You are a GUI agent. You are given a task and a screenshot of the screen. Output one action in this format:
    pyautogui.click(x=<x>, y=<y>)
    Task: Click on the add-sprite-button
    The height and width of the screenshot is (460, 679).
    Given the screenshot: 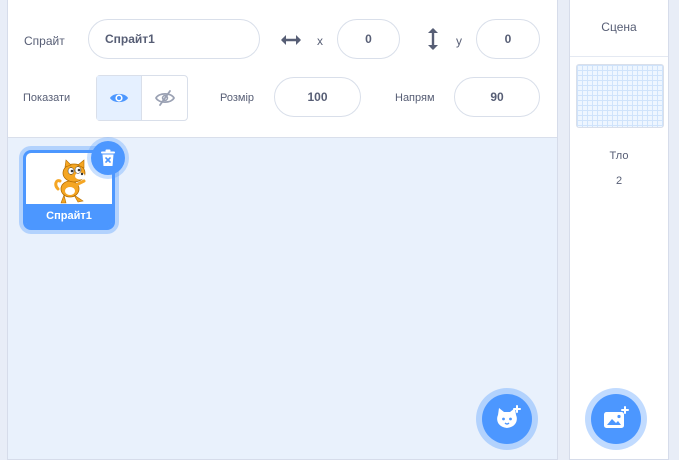 What is the action you would take?
    pyautogui.click(x=507, y=419)
    